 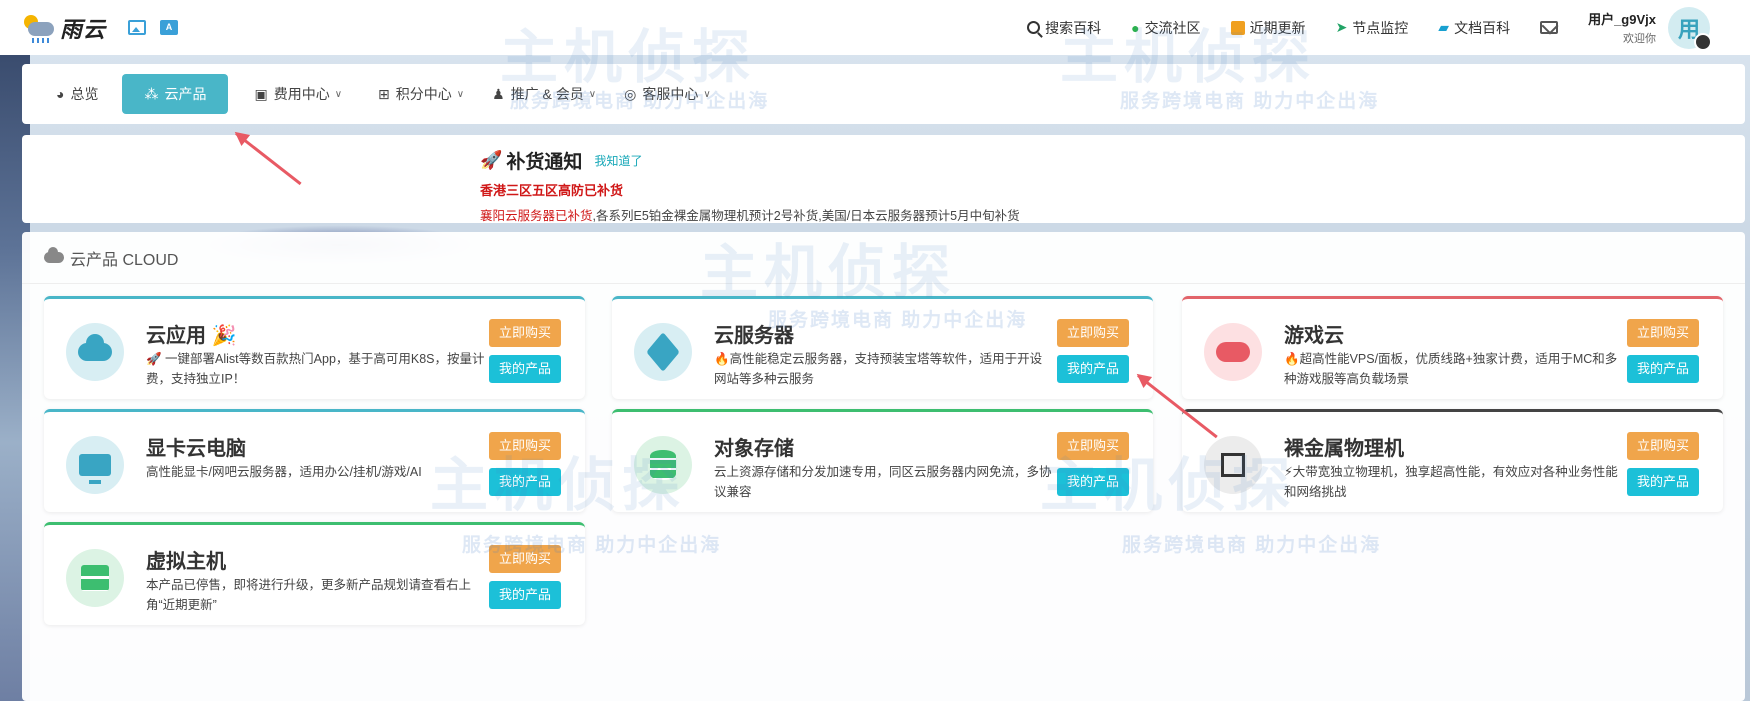 What do you see at coordinates (1451, 369) in the screenshot?
I see `card-desc: 🔥超高性能VPS/面板，优质线路+独家计费，适用于MC和多种游戏服等高负载场景` at bounding box center [1451, 369].